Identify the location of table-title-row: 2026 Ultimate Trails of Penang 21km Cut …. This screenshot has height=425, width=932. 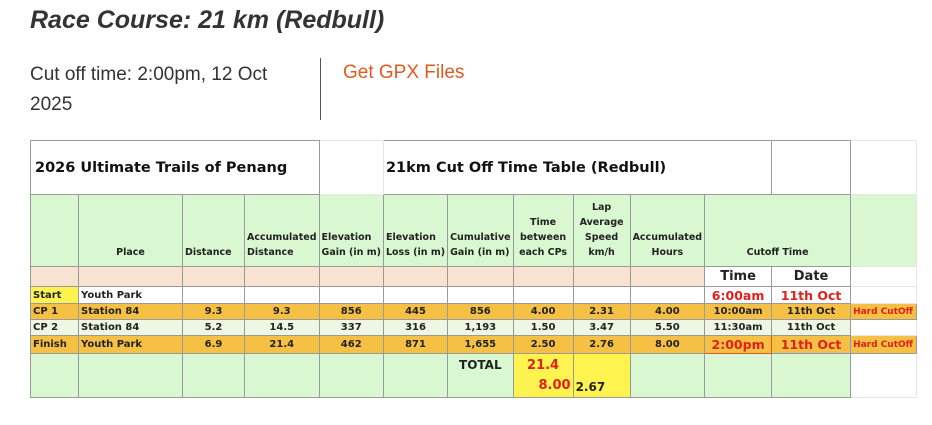
(474, 167).